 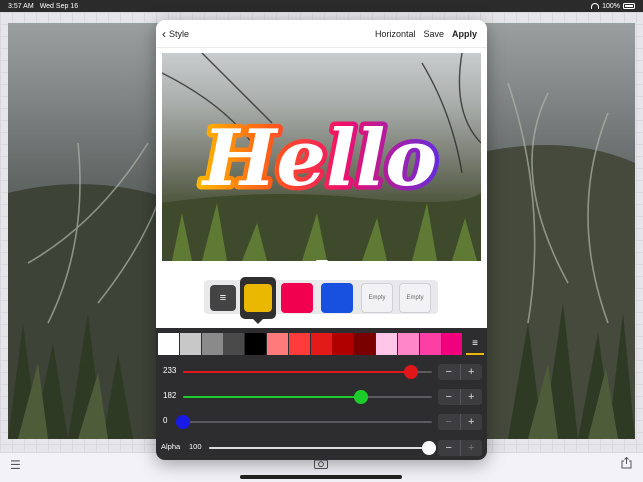 I want to click on status-bar: 3:57 AM Wed Sep 16 100%, so click(x=321, y=6).